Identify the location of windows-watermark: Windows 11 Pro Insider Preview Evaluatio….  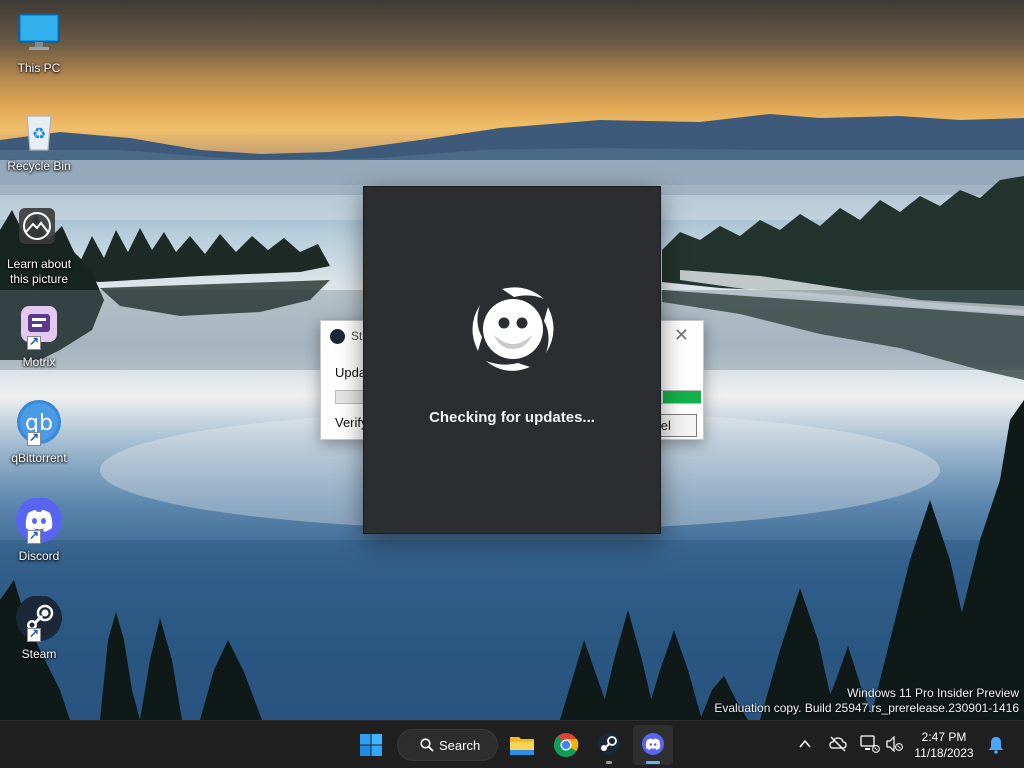
(866, 701).